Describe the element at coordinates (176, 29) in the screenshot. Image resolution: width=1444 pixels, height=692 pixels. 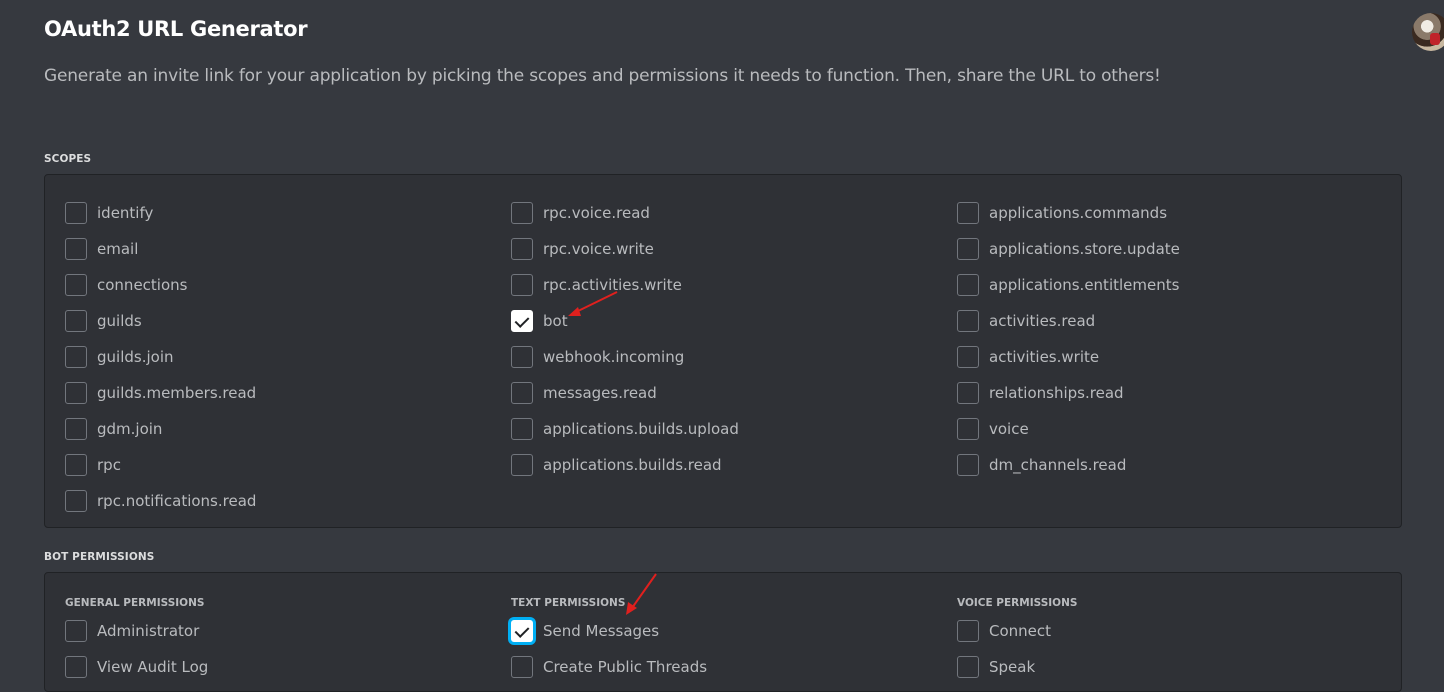
I see `page-title: OAuth2 URL Generator` at that location.